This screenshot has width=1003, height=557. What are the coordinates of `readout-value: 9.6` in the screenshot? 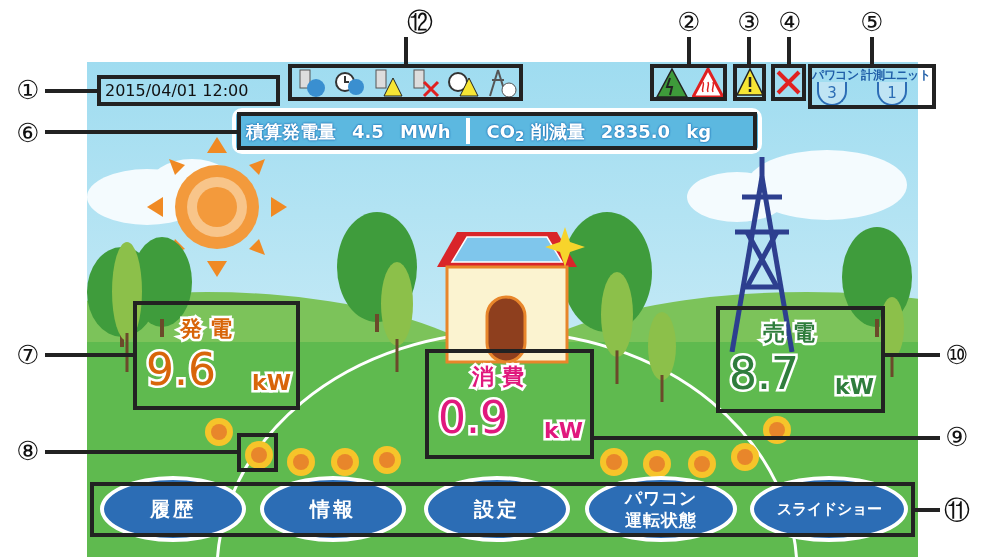 It's located at (181, 370).